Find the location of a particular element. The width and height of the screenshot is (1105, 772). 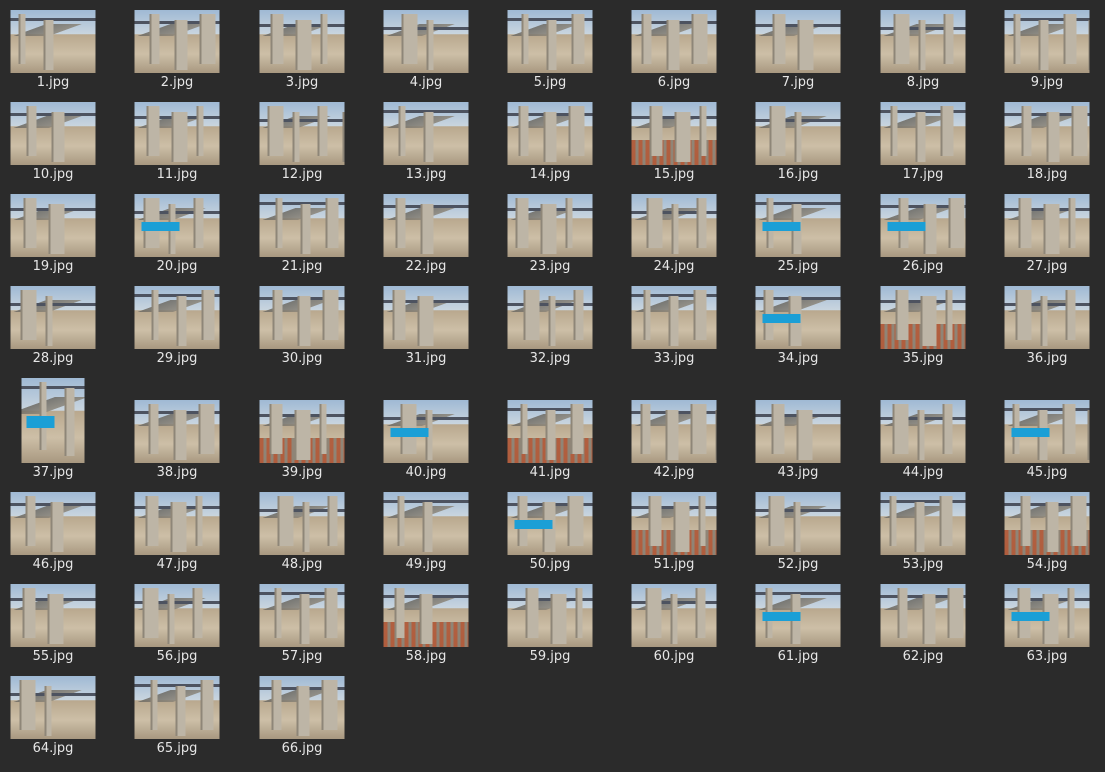

file-item: 57.jpg is located at coordinates (302, 620).